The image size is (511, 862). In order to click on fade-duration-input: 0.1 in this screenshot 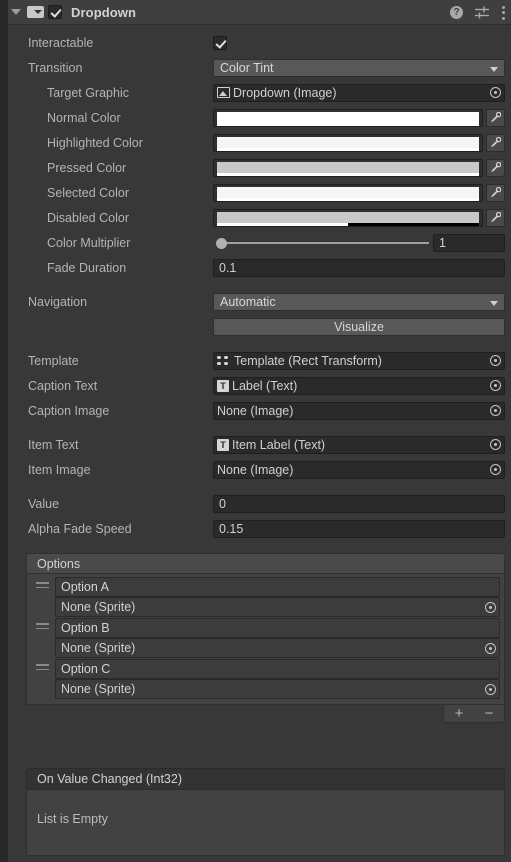, I will do `click(359, 267)`.